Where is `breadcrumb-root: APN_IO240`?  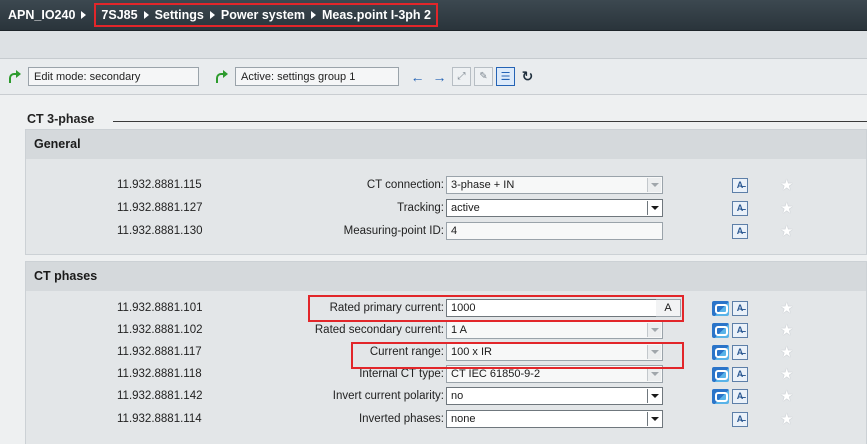 breadcrumb-root: APN_IO240 is located at coordinates (41, 15).